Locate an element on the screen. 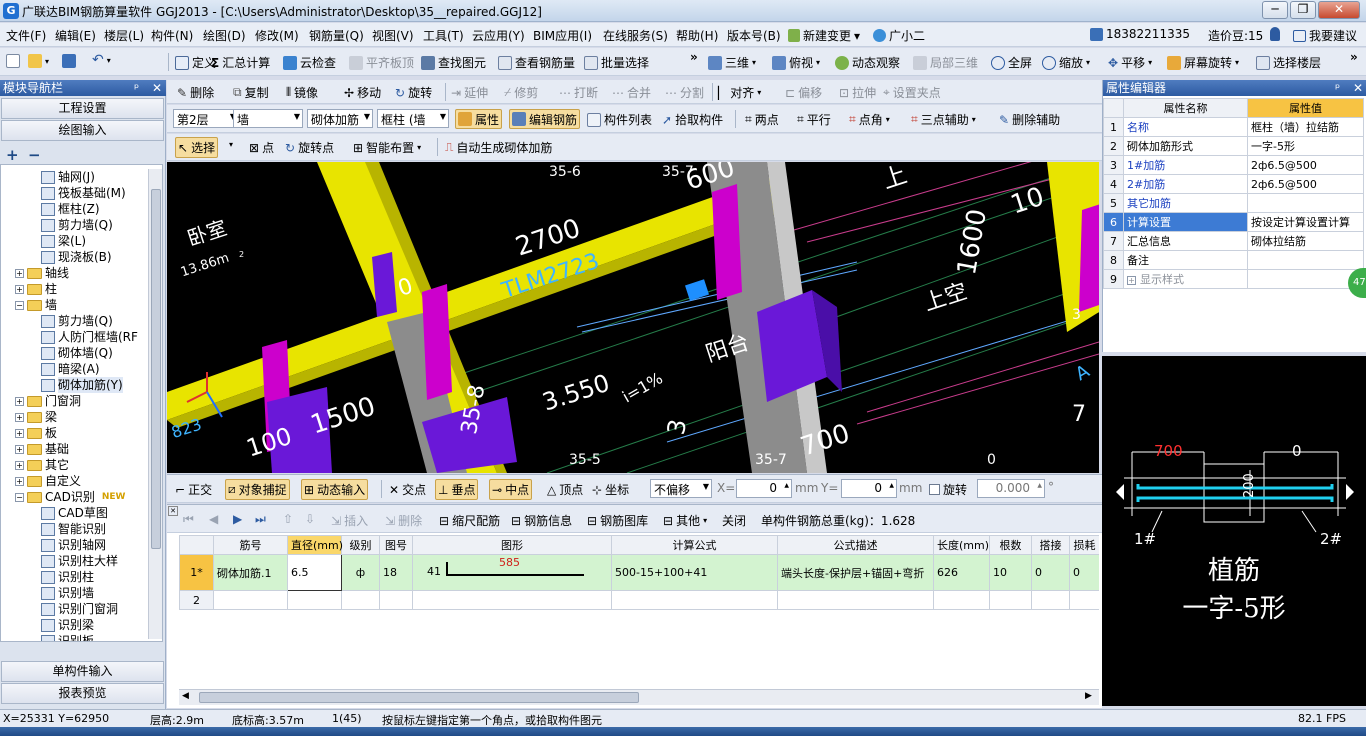  point-angle-button: ⌗ 点角 ▾ is located at coordinates (869, 119).